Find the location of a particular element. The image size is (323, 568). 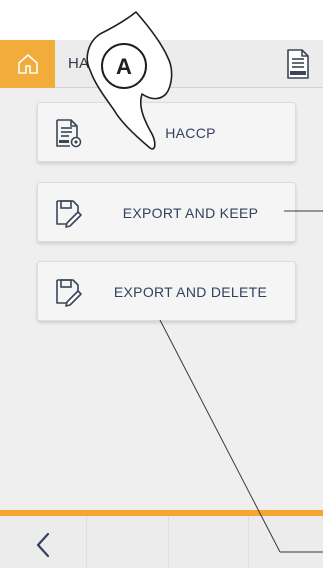

haccp-button: HACCP is located at coordinates (166, 132).